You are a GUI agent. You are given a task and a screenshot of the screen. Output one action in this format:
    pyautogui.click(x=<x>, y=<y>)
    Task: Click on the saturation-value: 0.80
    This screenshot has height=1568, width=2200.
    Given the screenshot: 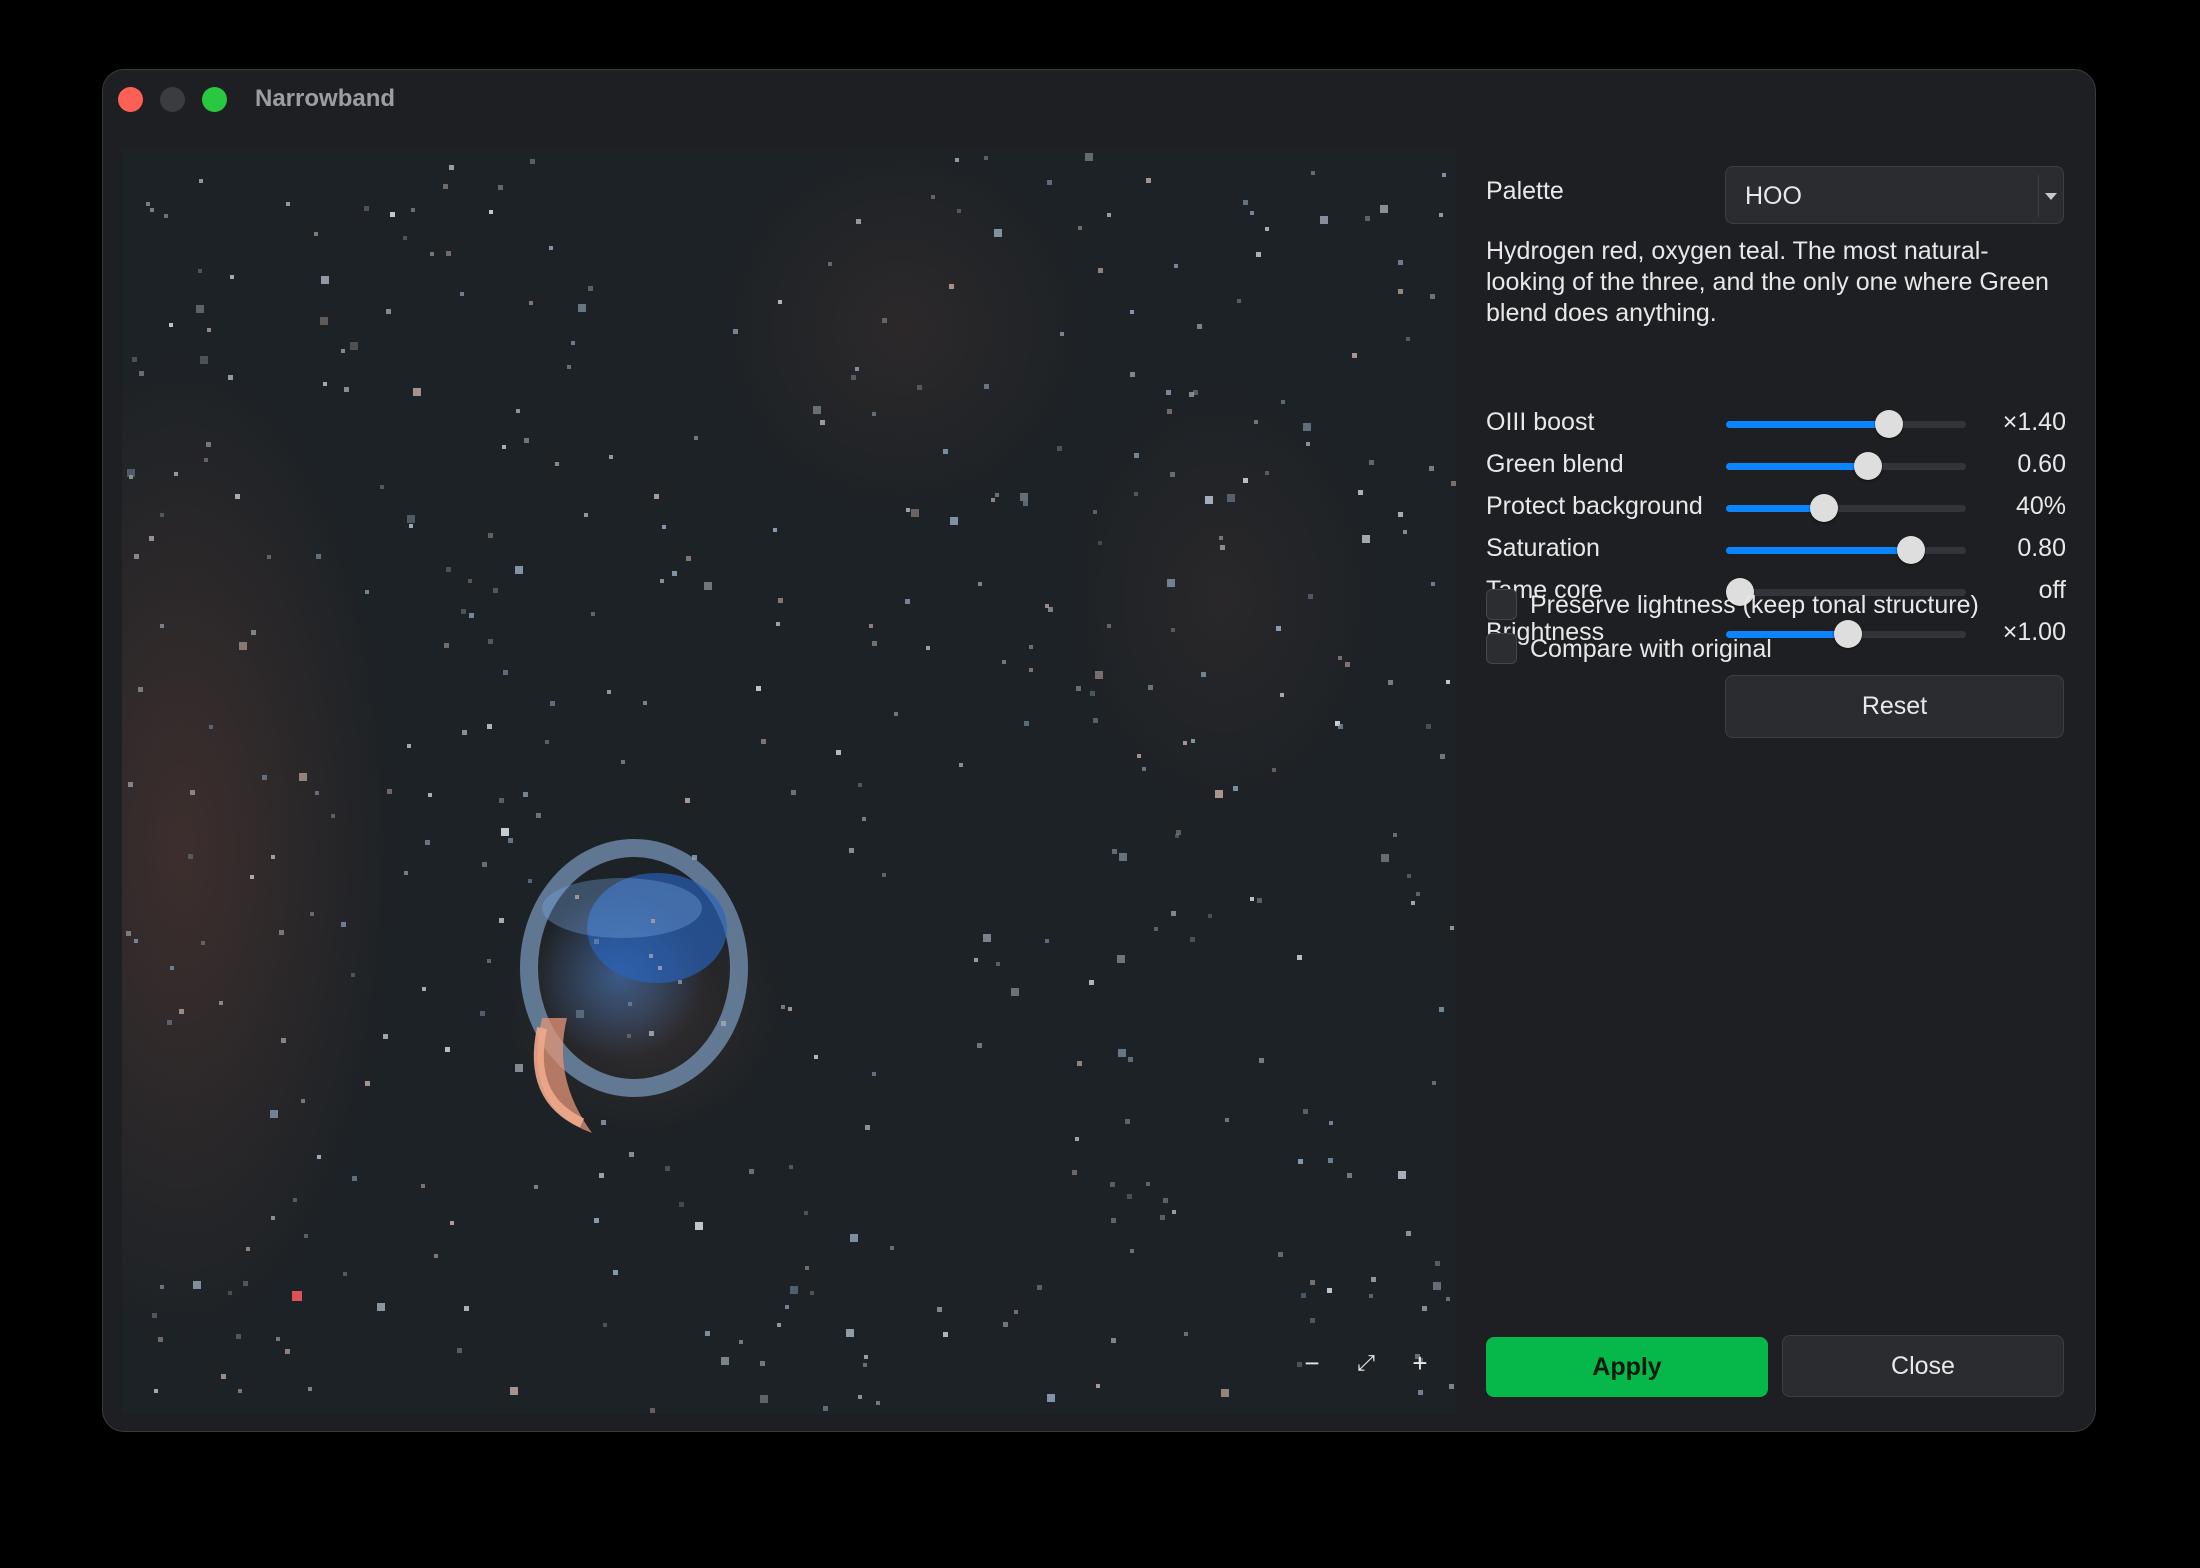 What is the action you would take?
    pyautogui.click(x=2041, y=548)
    